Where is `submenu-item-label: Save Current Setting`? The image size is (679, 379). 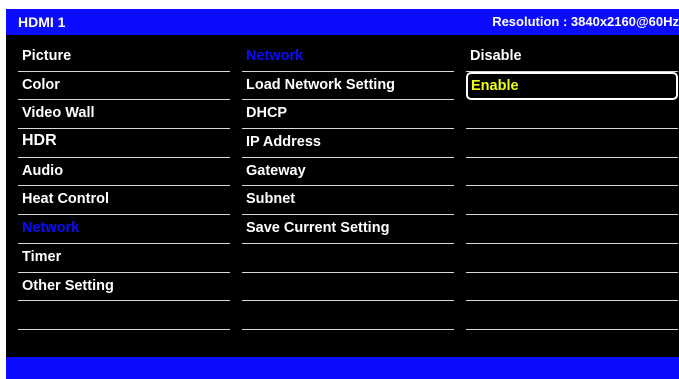 submenu-item-label: Save Current Setting is located at coordinates (318, 228).